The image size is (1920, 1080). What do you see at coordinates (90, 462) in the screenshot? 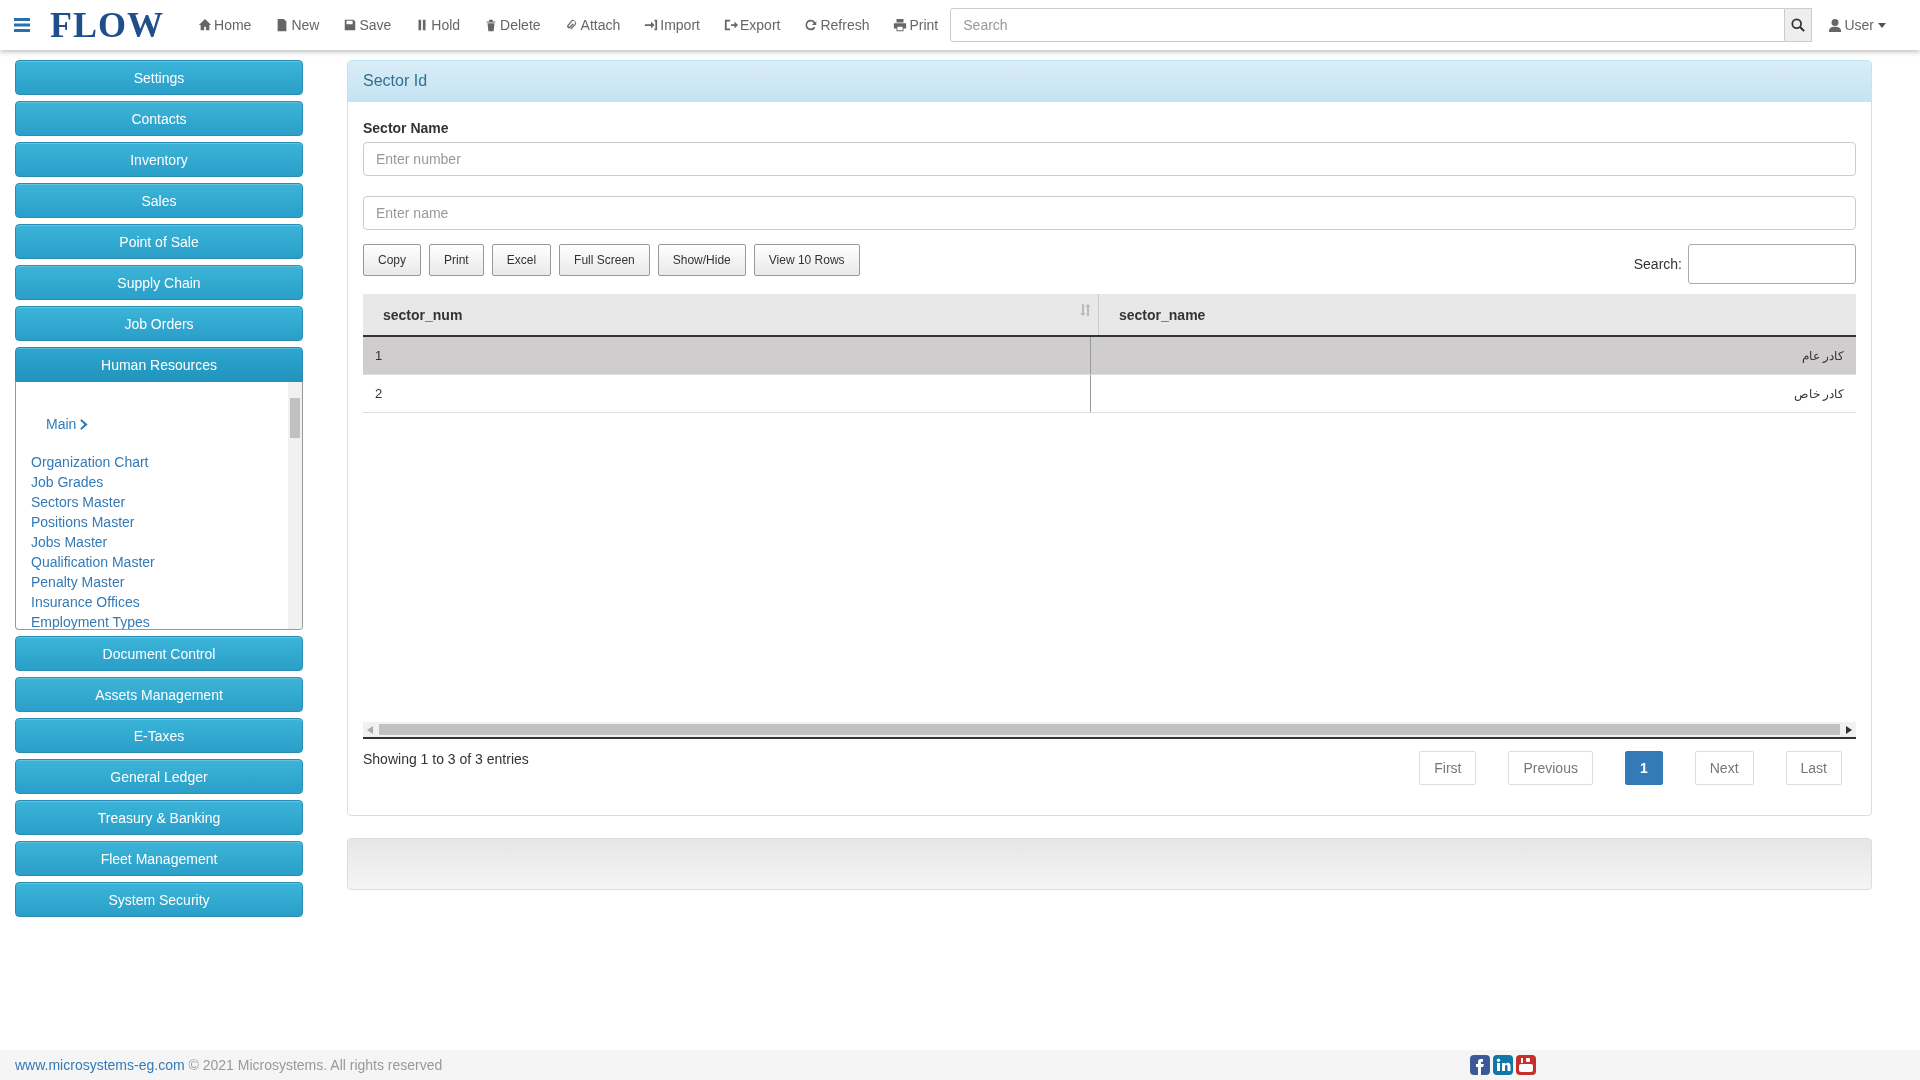
I see `submenu-link: Organization Chart` at bounding box center [90, 462].